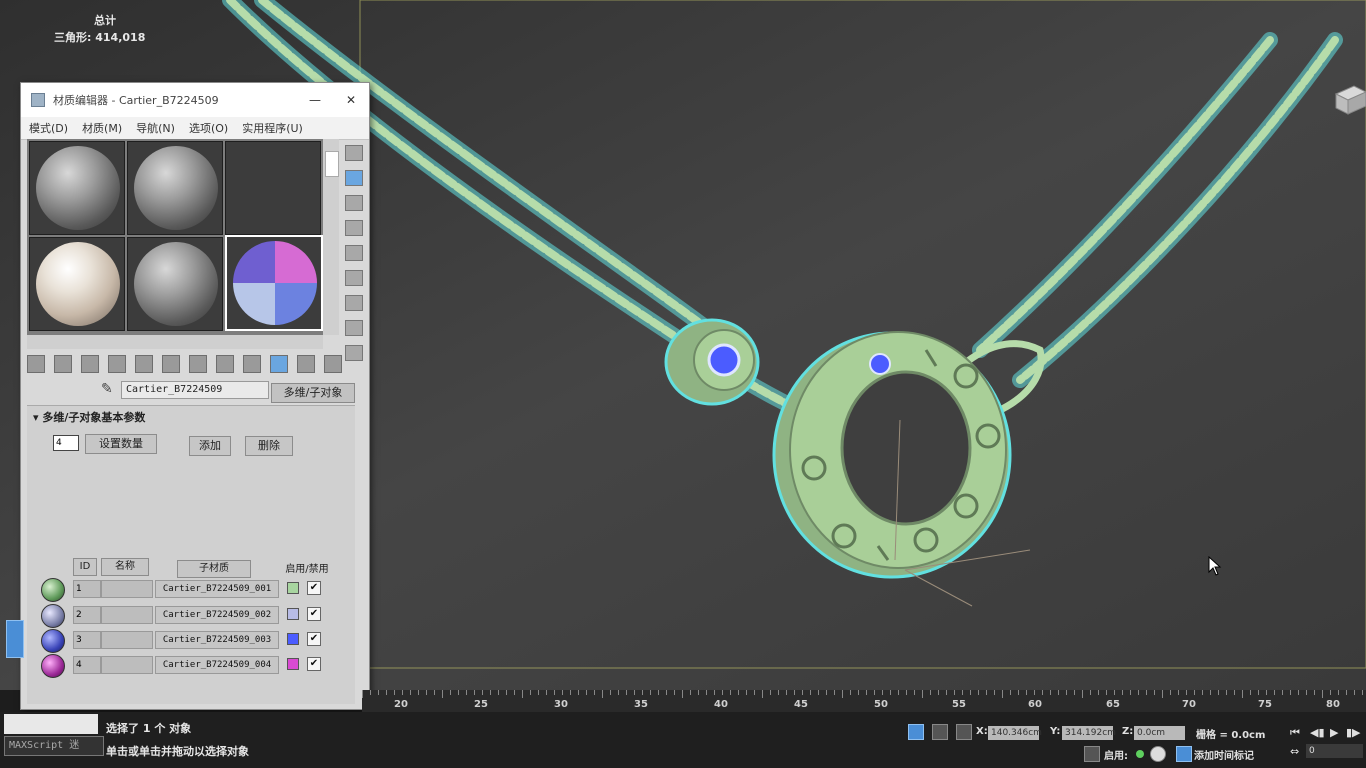 This screenshot has height=768, width=1366. I want to click on absolute-mode-icon, so click(964, 732).